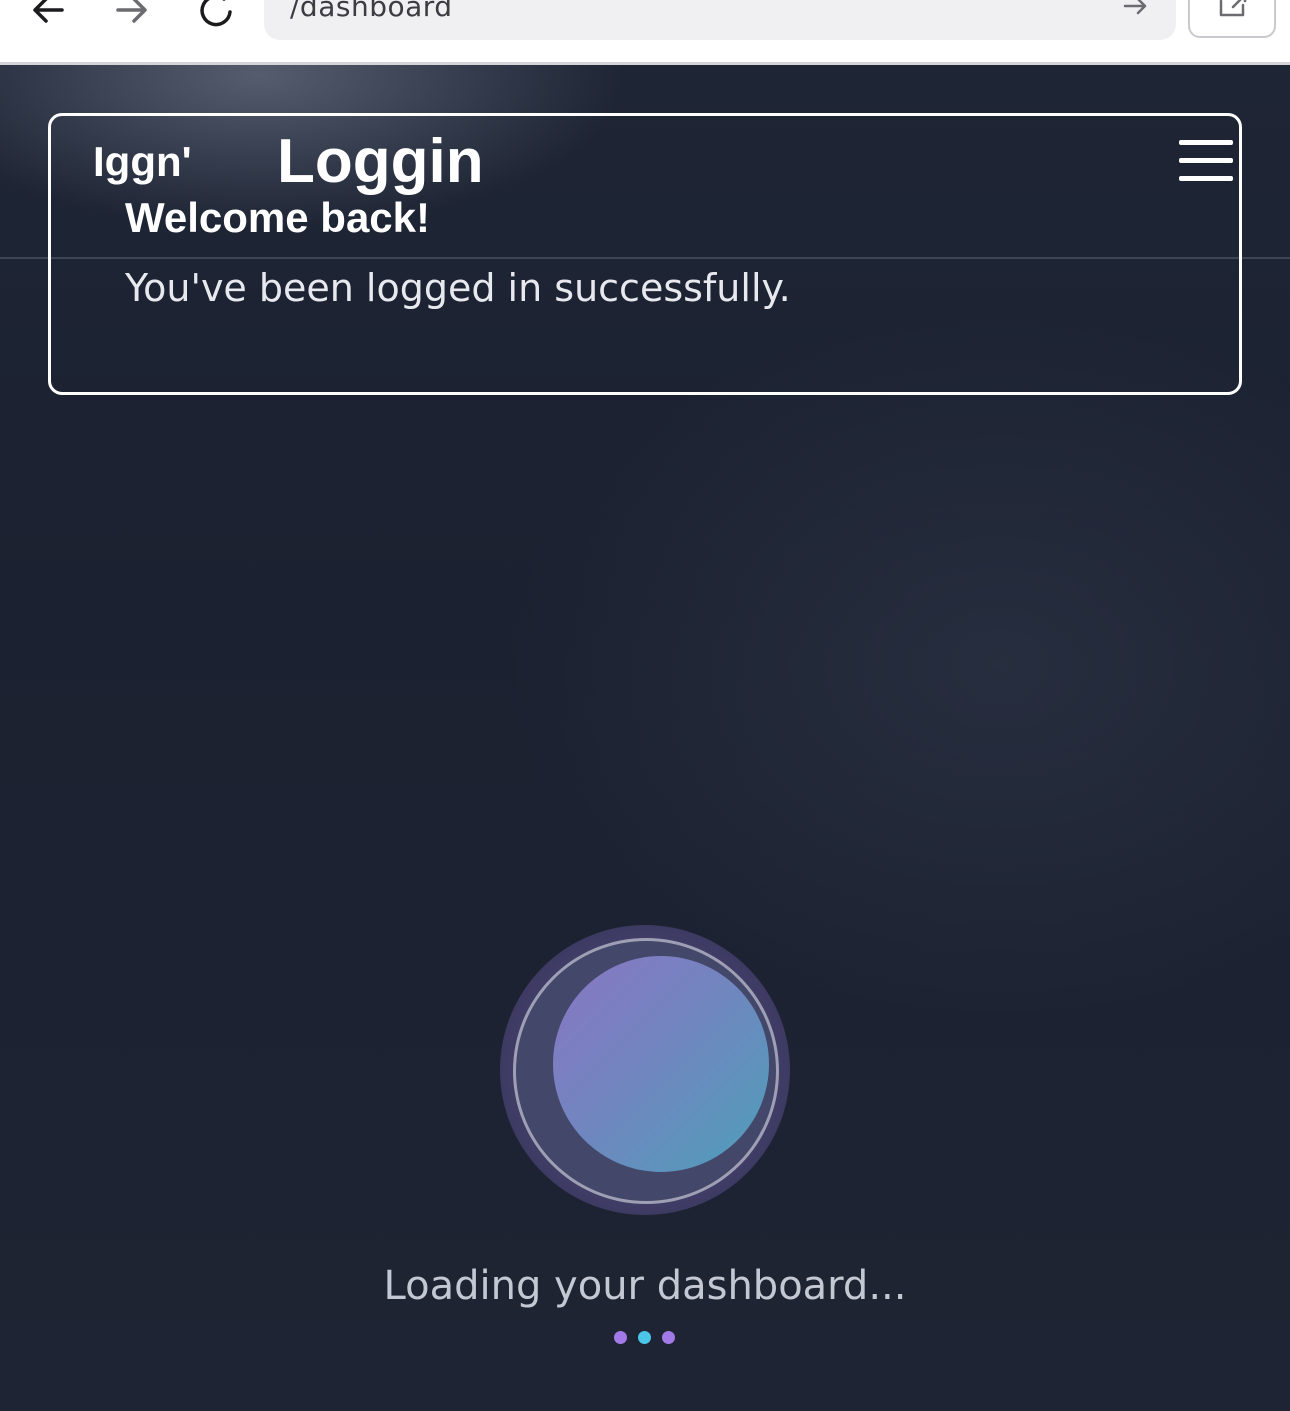  I want to click on loader-orb, so click(661, 1064).